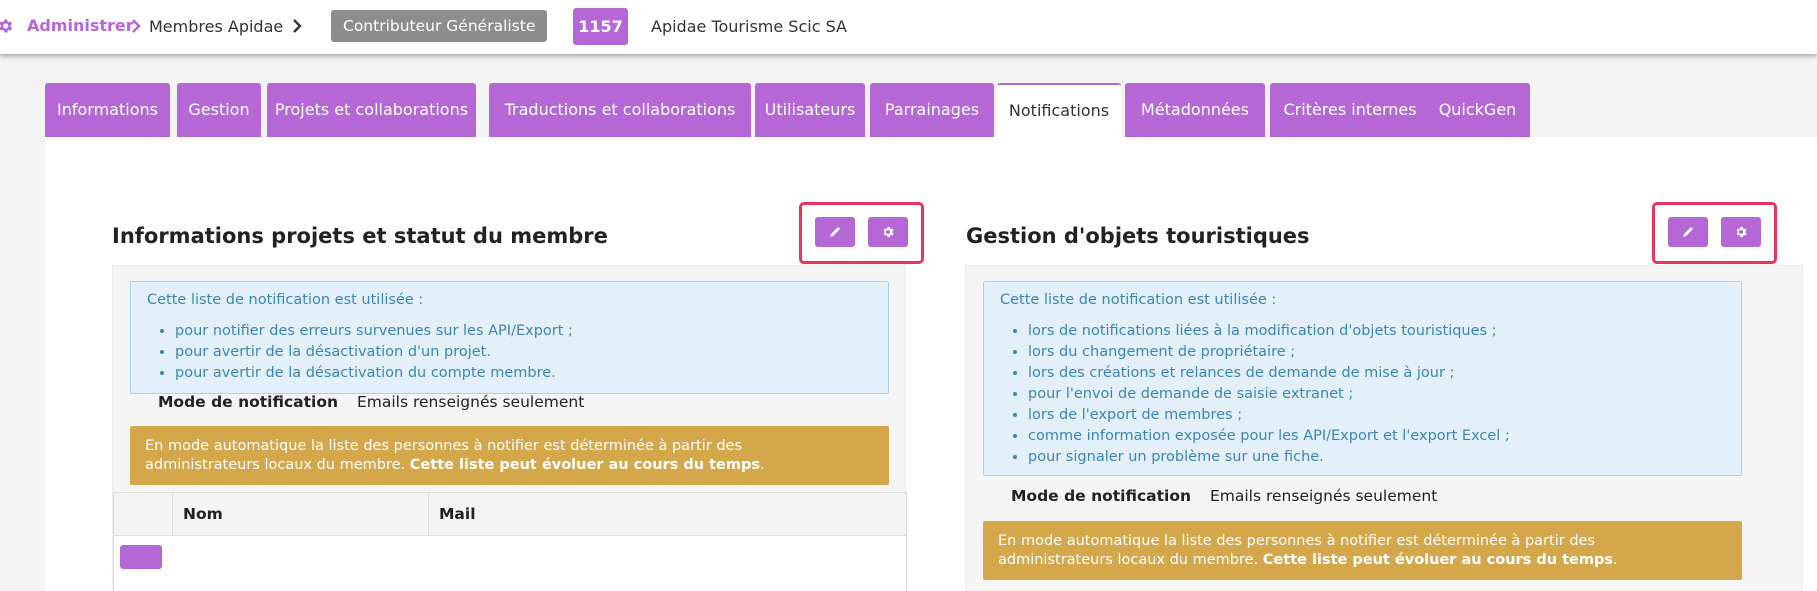  What do you see at coordinates (216, 26) in the screenshot?
I see `breadcrumb-membres: Membres Apidae` at bounding box center [216, 26].